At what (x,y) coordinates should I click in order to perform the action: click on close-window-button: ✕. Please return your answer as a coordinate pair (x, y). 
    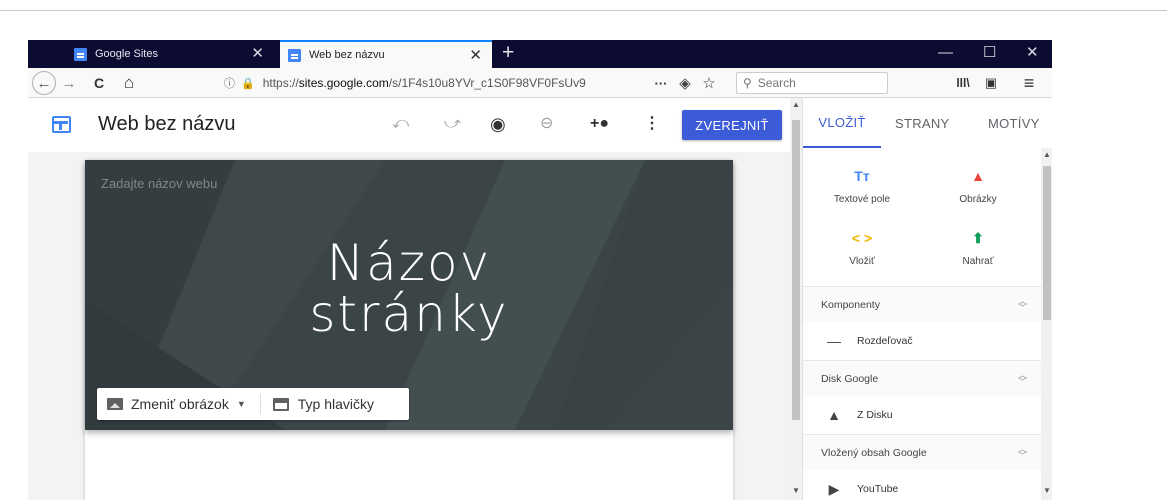
    Looking at the image, I should click on (1032, 53).